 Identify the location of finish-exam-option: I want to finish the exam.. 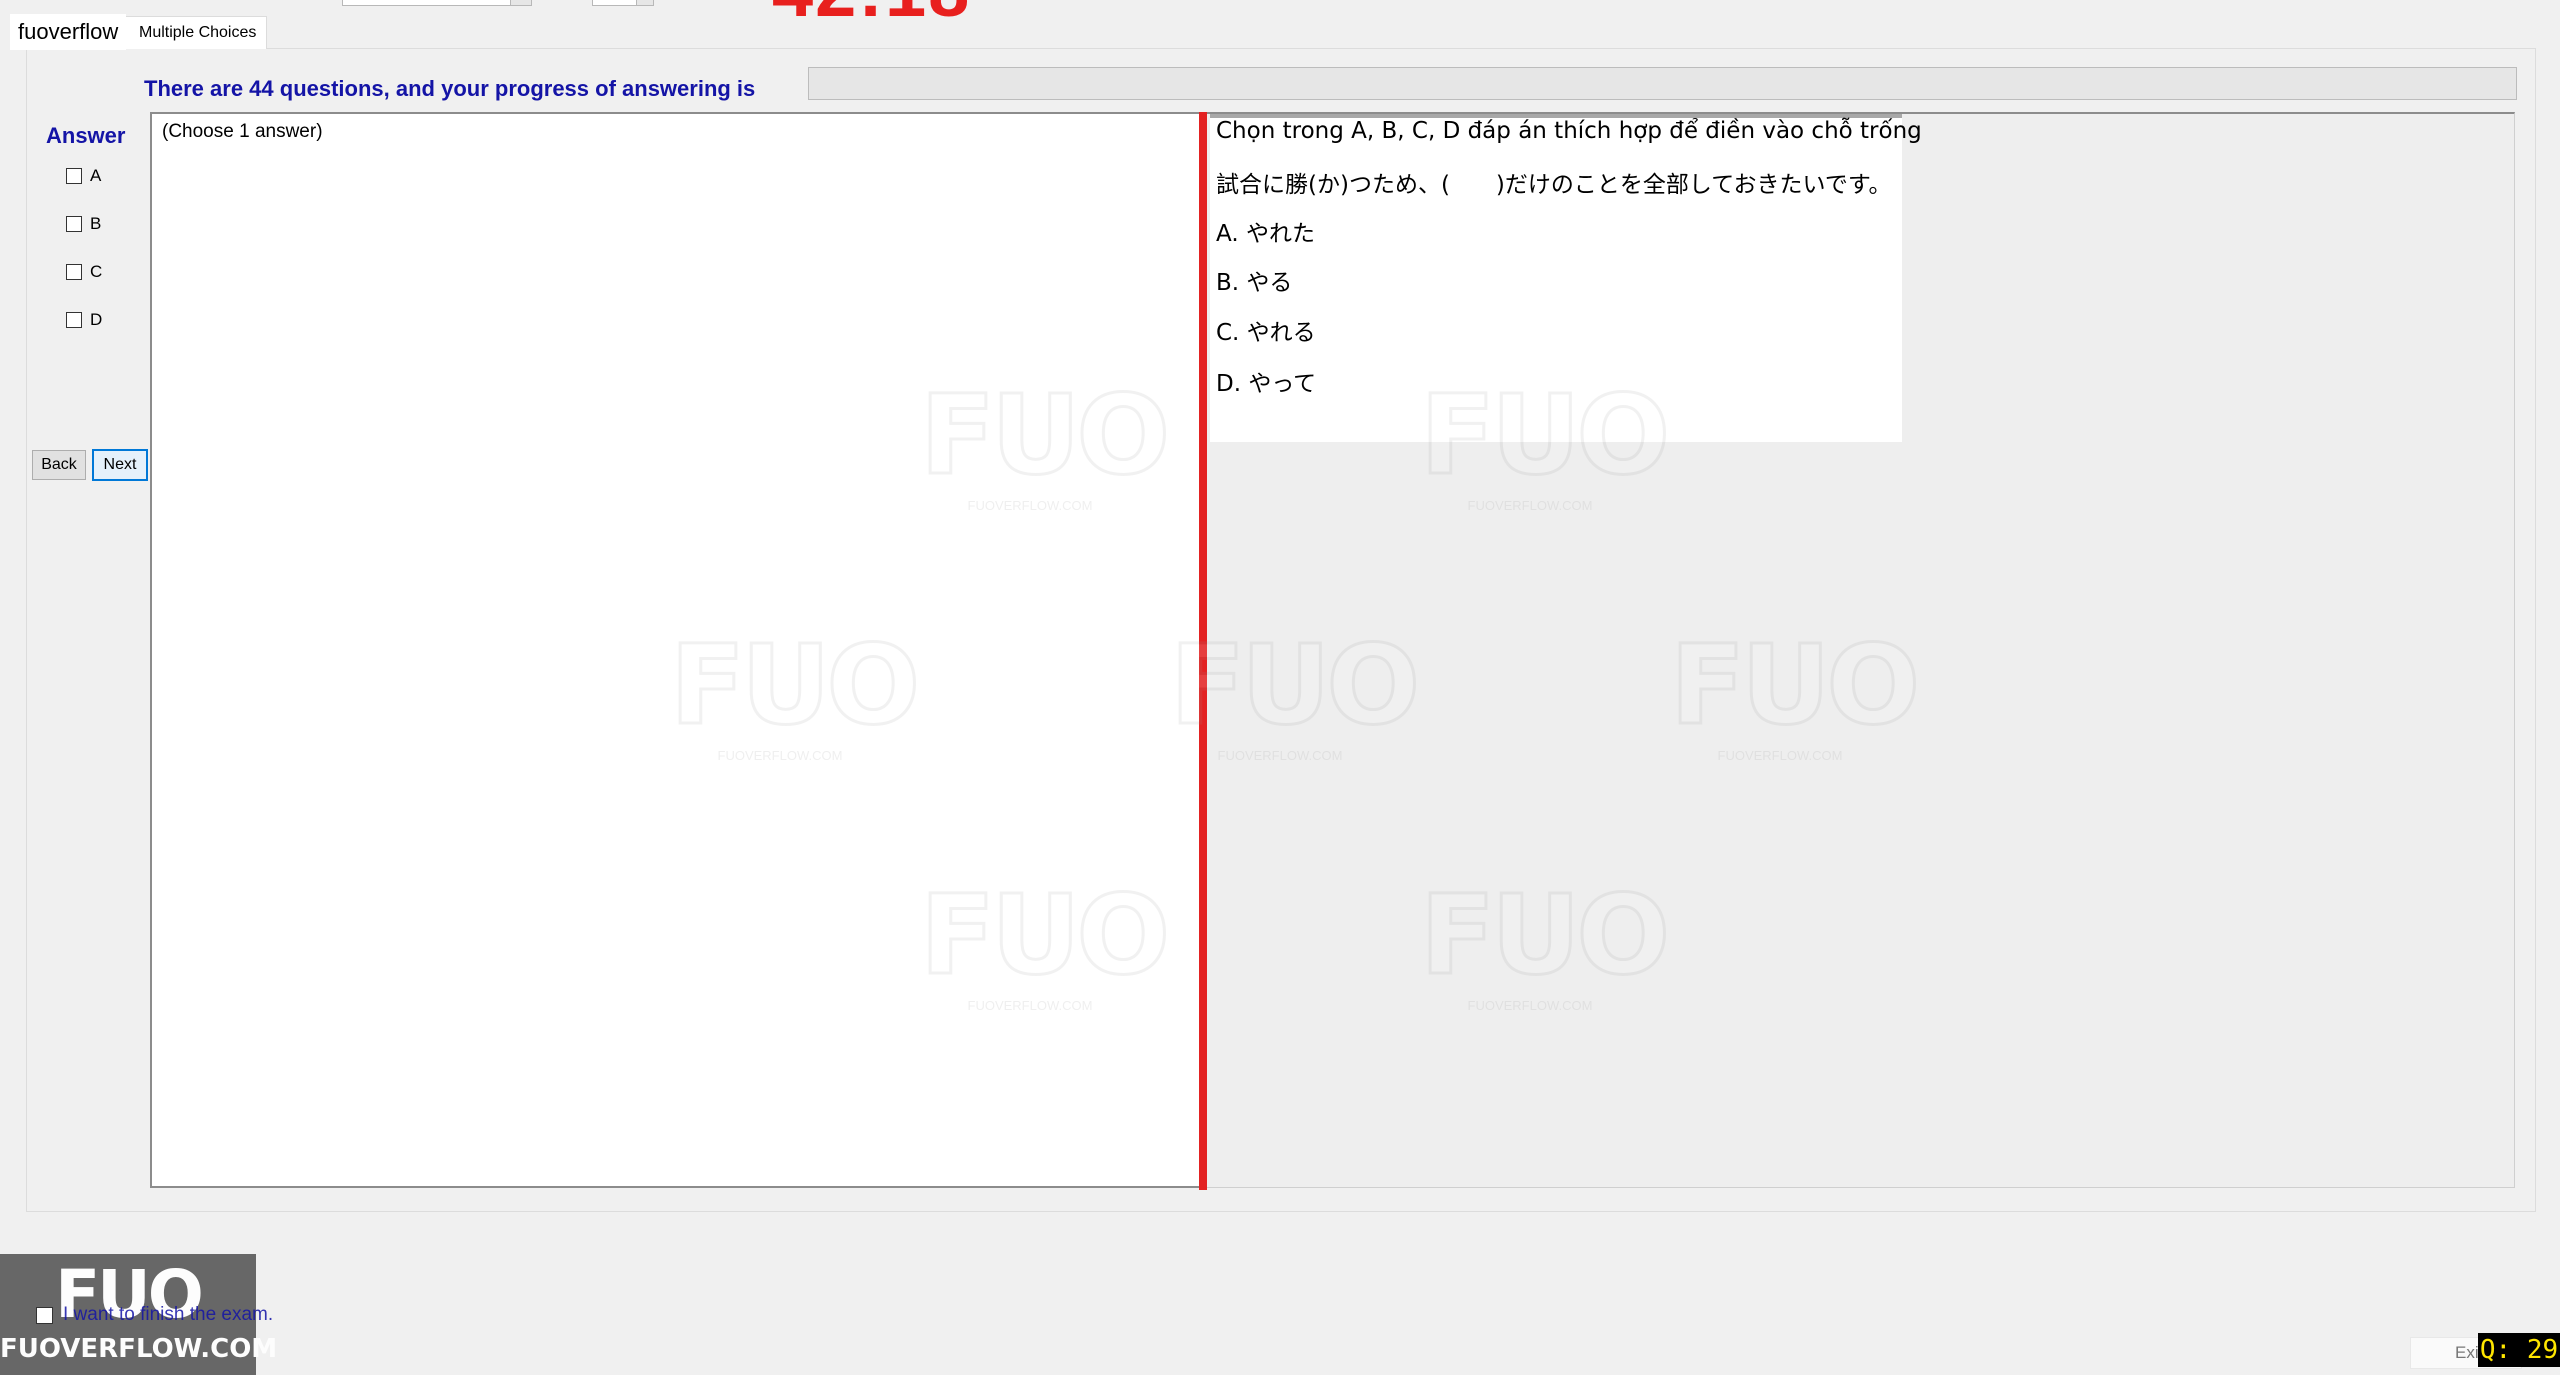
(154, 1315).